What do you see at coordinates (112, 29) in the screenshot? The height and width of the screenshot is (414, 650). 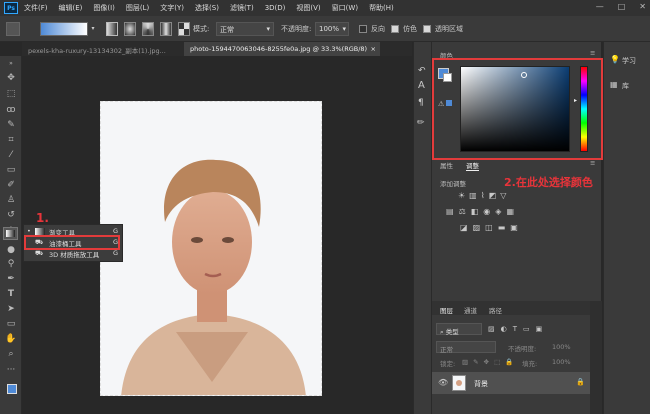 I see `linear-gradient-button` at bounding box center [112, 29].